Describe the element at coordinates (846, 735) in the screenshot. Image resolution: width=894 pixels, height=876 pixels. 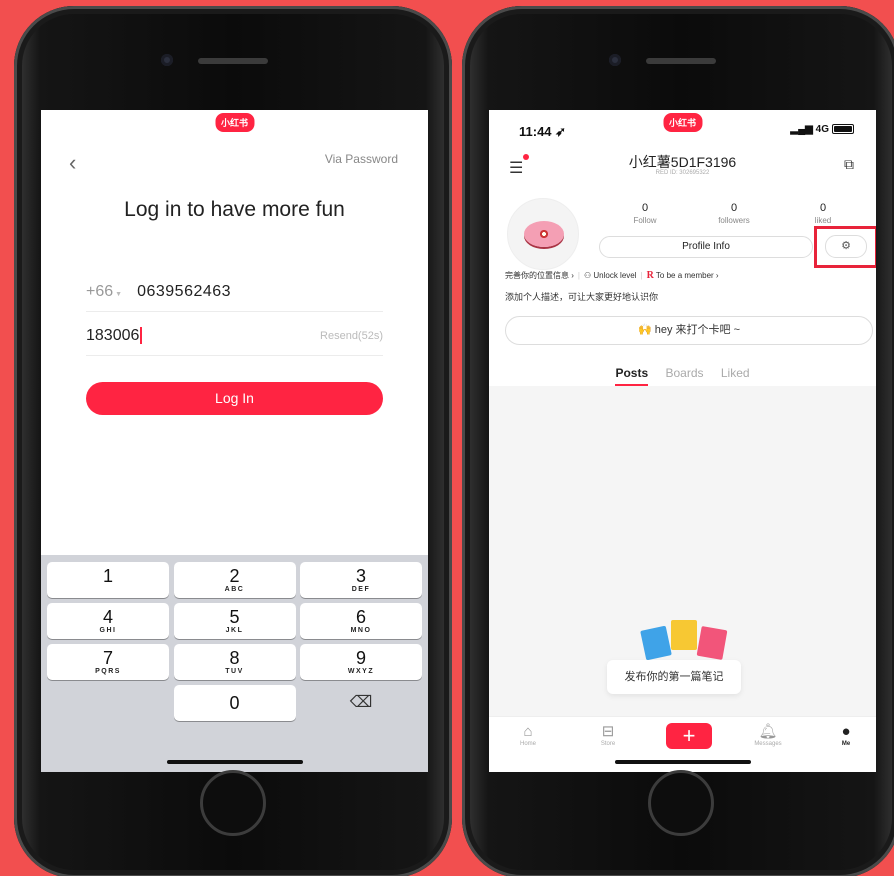
I see `tab-me: ● Me` at that location.